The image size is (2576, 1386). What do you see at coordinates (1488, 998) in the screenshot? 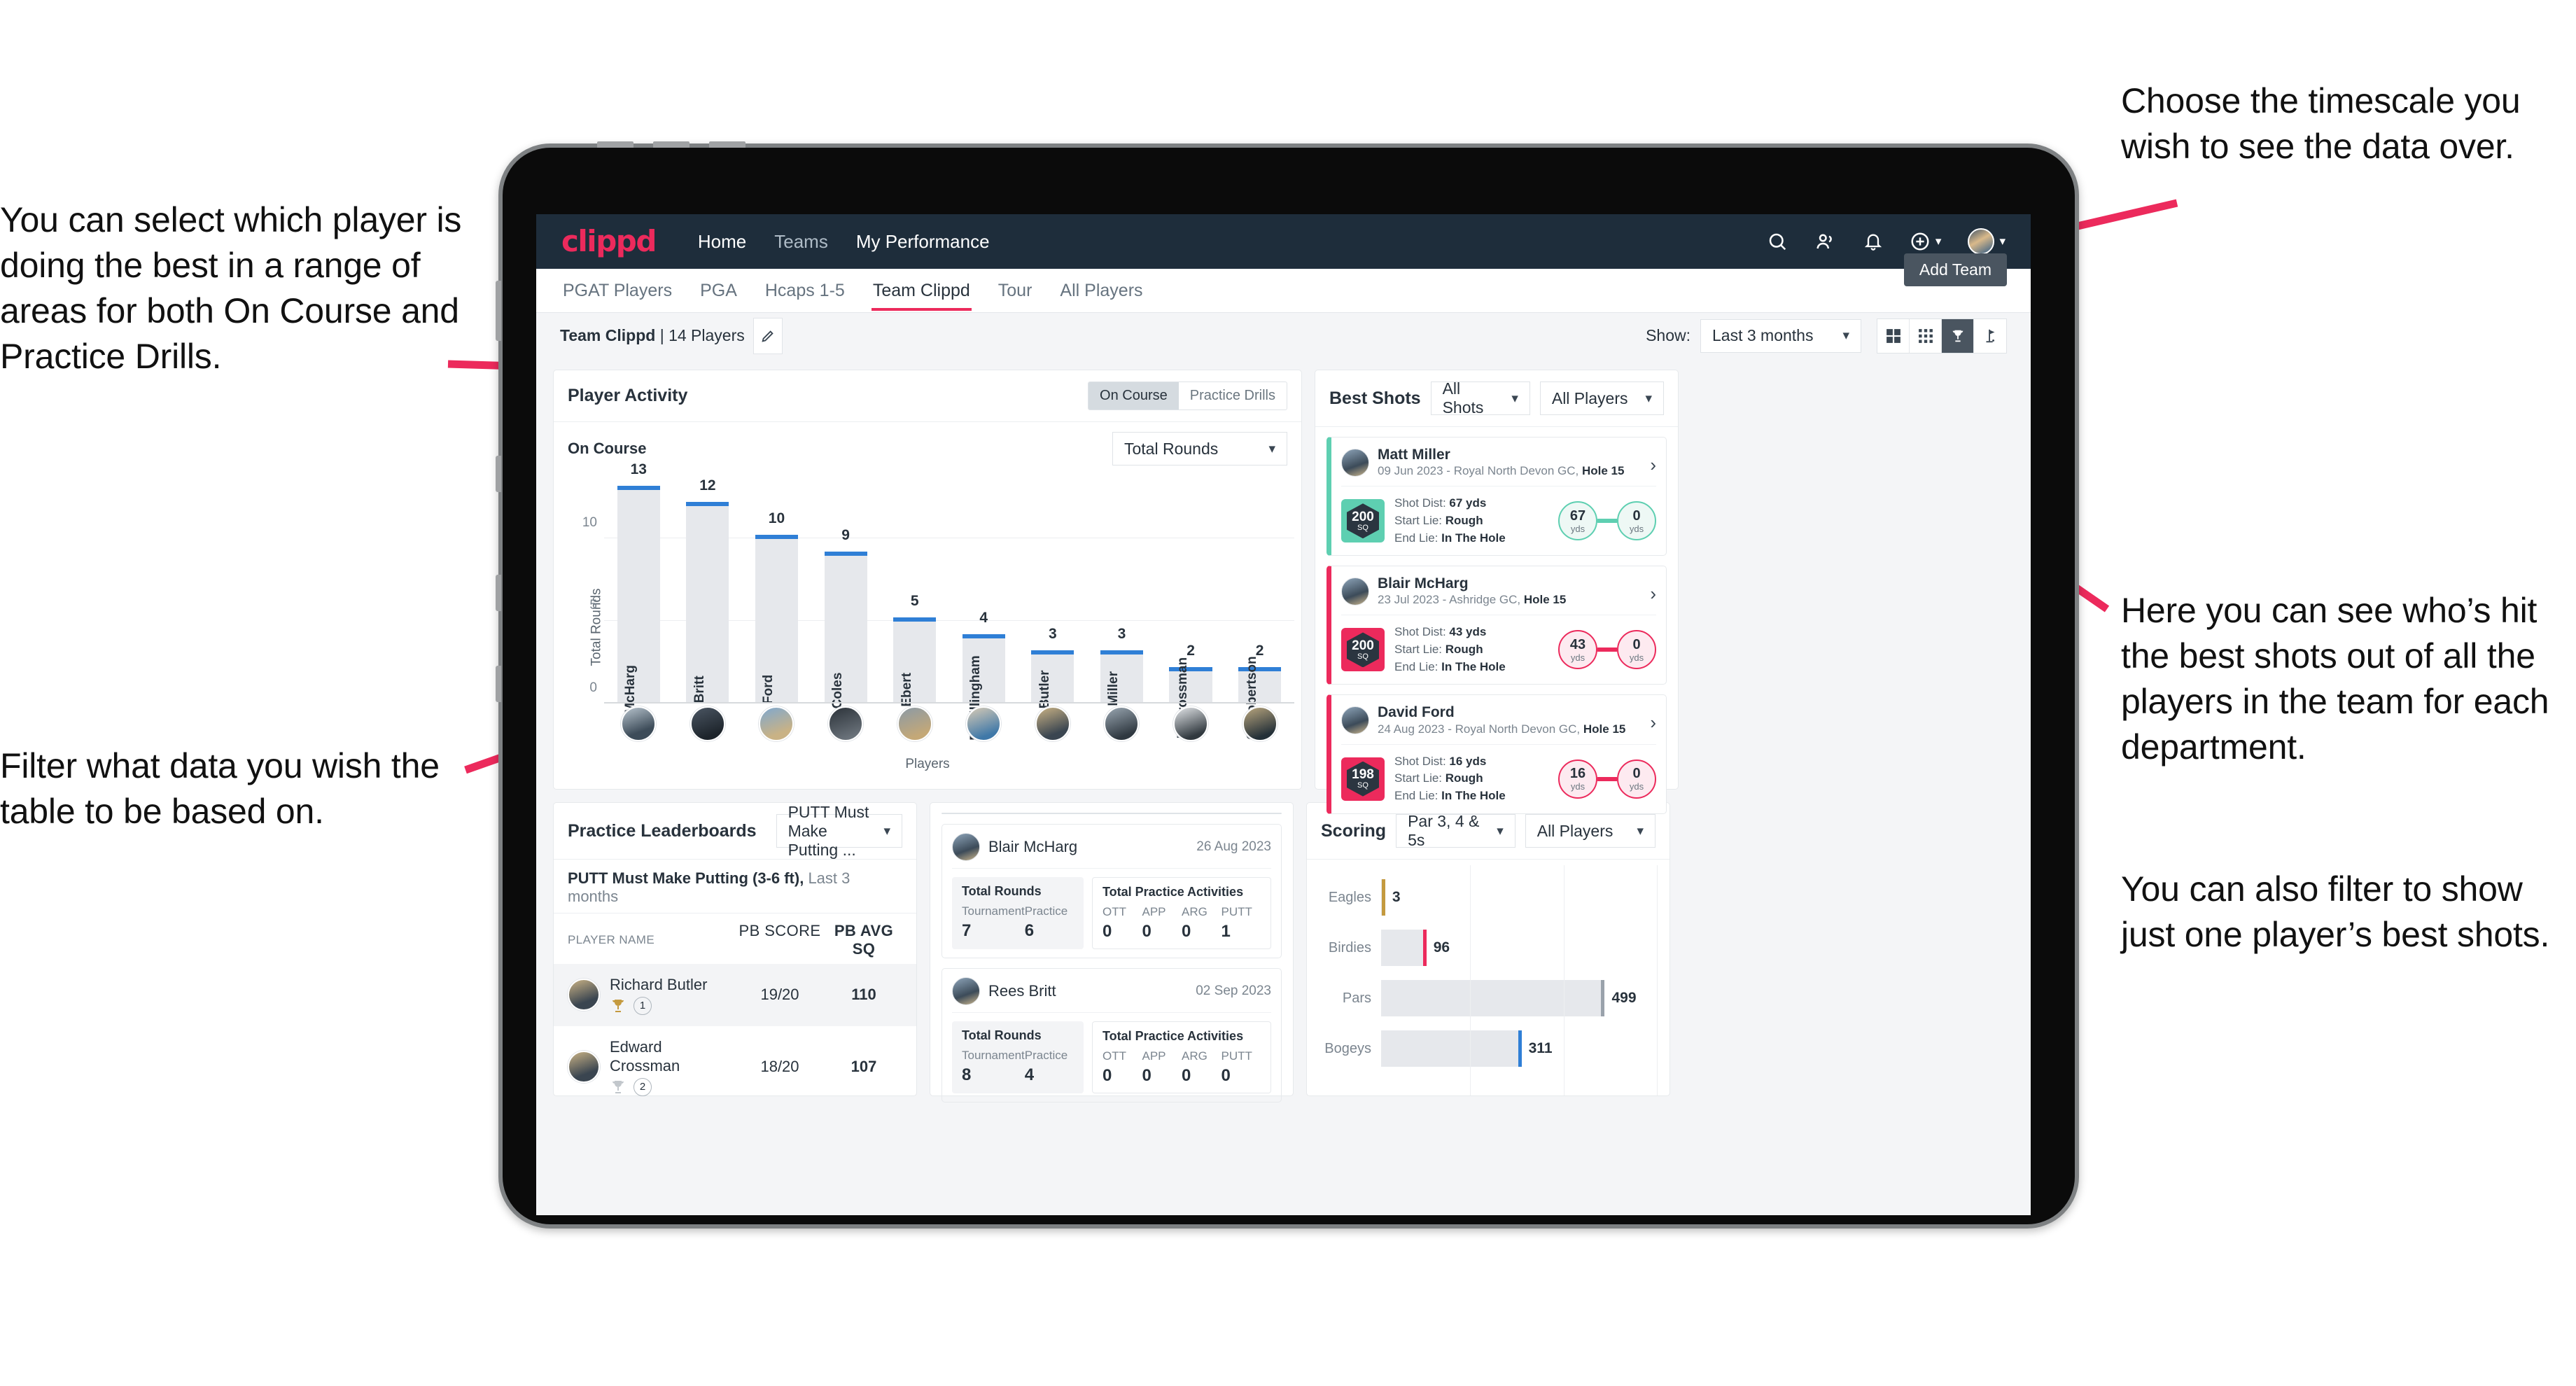
I see `scoring-row: Pars 499` at bounding box center [1488, 998].